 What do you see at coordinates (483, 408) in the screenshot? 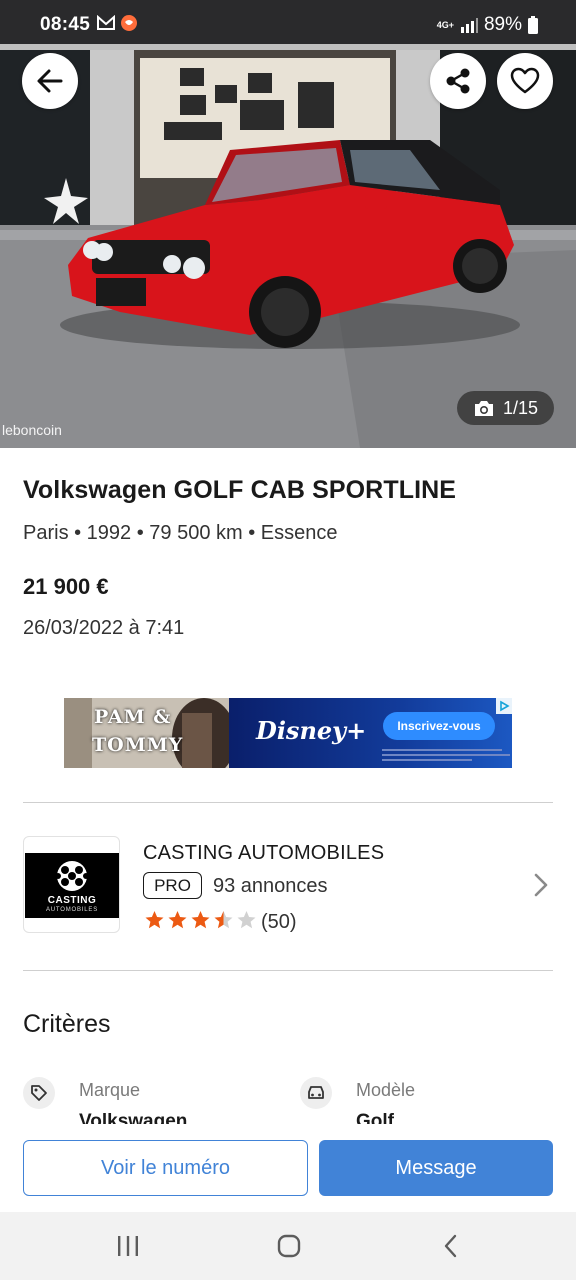
I see `camera-icon` at bounding box center [483, 408].